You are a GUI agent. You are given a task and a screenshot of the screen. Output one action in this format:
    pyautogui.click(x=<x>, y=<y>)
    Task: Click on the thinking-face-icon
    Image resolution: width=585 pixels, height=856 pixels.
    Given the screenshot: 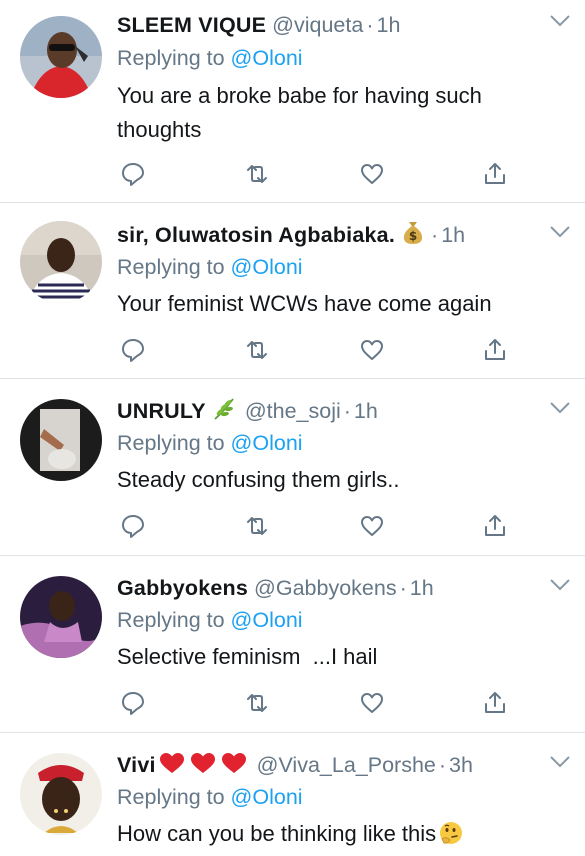 What is the action you would take?
    pyautogui.click(x=451, y=838)
    